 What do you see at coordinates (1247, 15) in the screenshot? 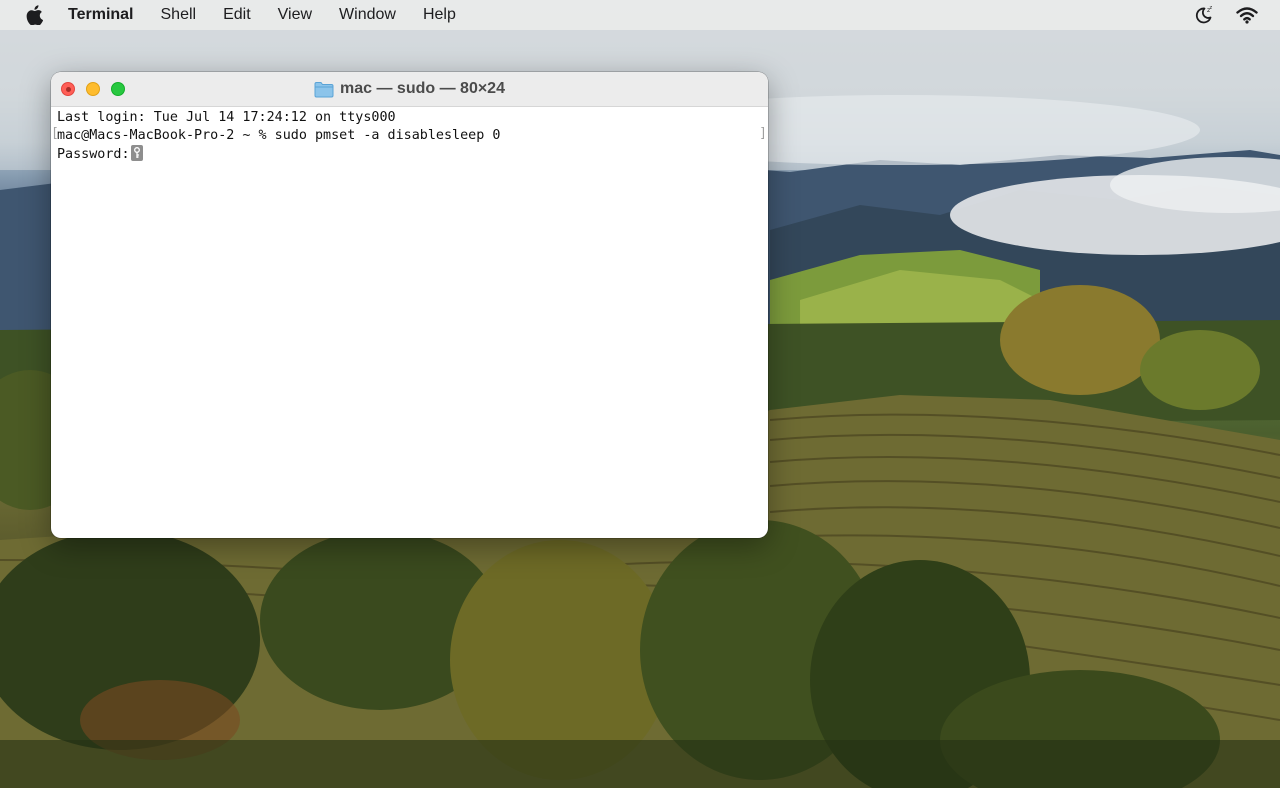
I see `wifi-icon` at bounding box center [1247, 15].